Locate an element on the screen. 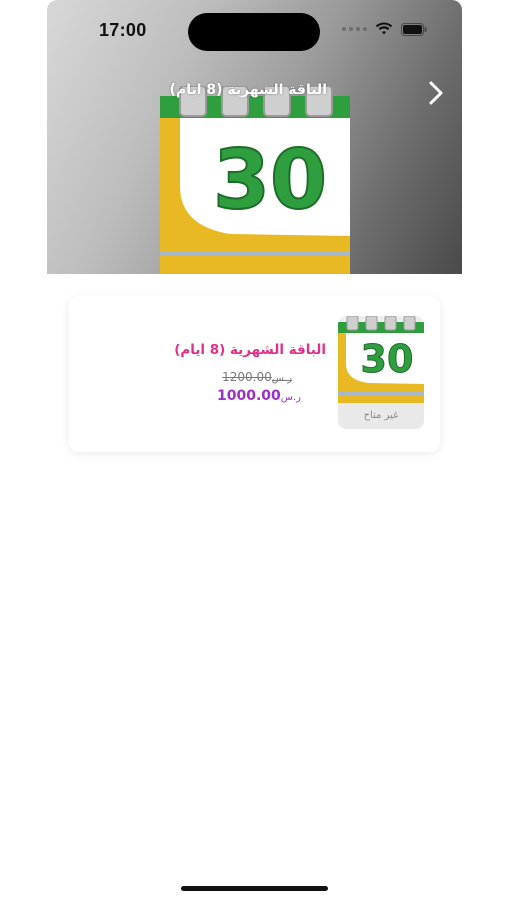 The height and width of the screenshot is (900, 507). signal-icon is located at coordinates (354, 29).